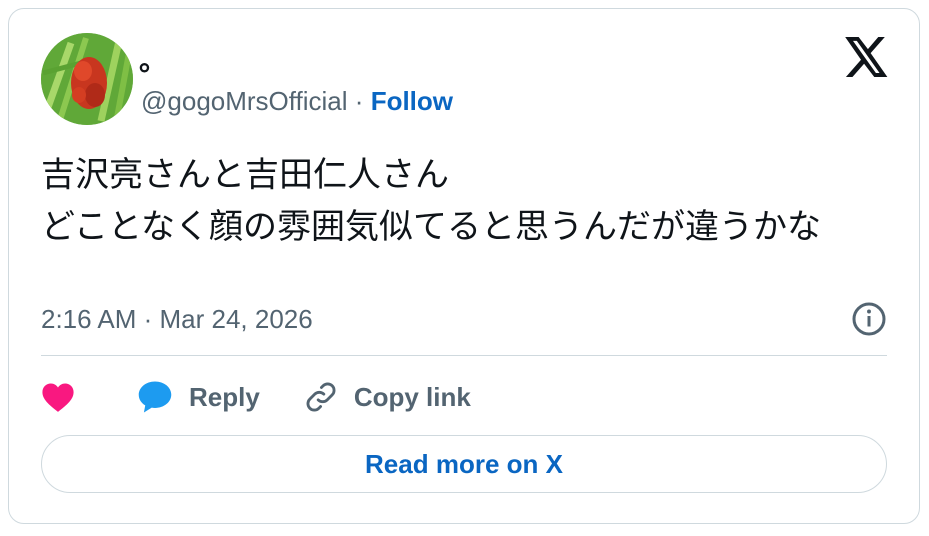  What do you see at coordinates (412, 396) in the screenshot?
I see `copy-link-label: Copy link` at bounding box center [412, 396].